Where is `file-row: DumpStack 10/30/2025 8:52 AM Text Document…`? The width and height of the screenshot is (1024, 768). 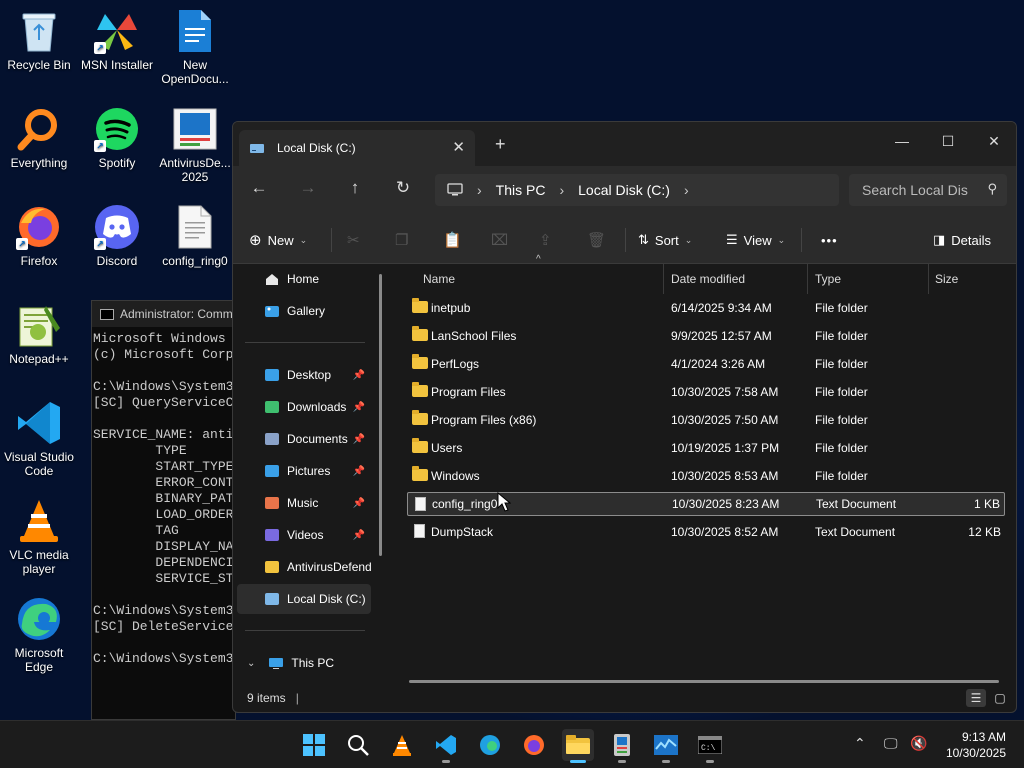 file-row: DumpStack 10/30/2025 8:52 AM Text Document… is located at coordinates (706, 532).